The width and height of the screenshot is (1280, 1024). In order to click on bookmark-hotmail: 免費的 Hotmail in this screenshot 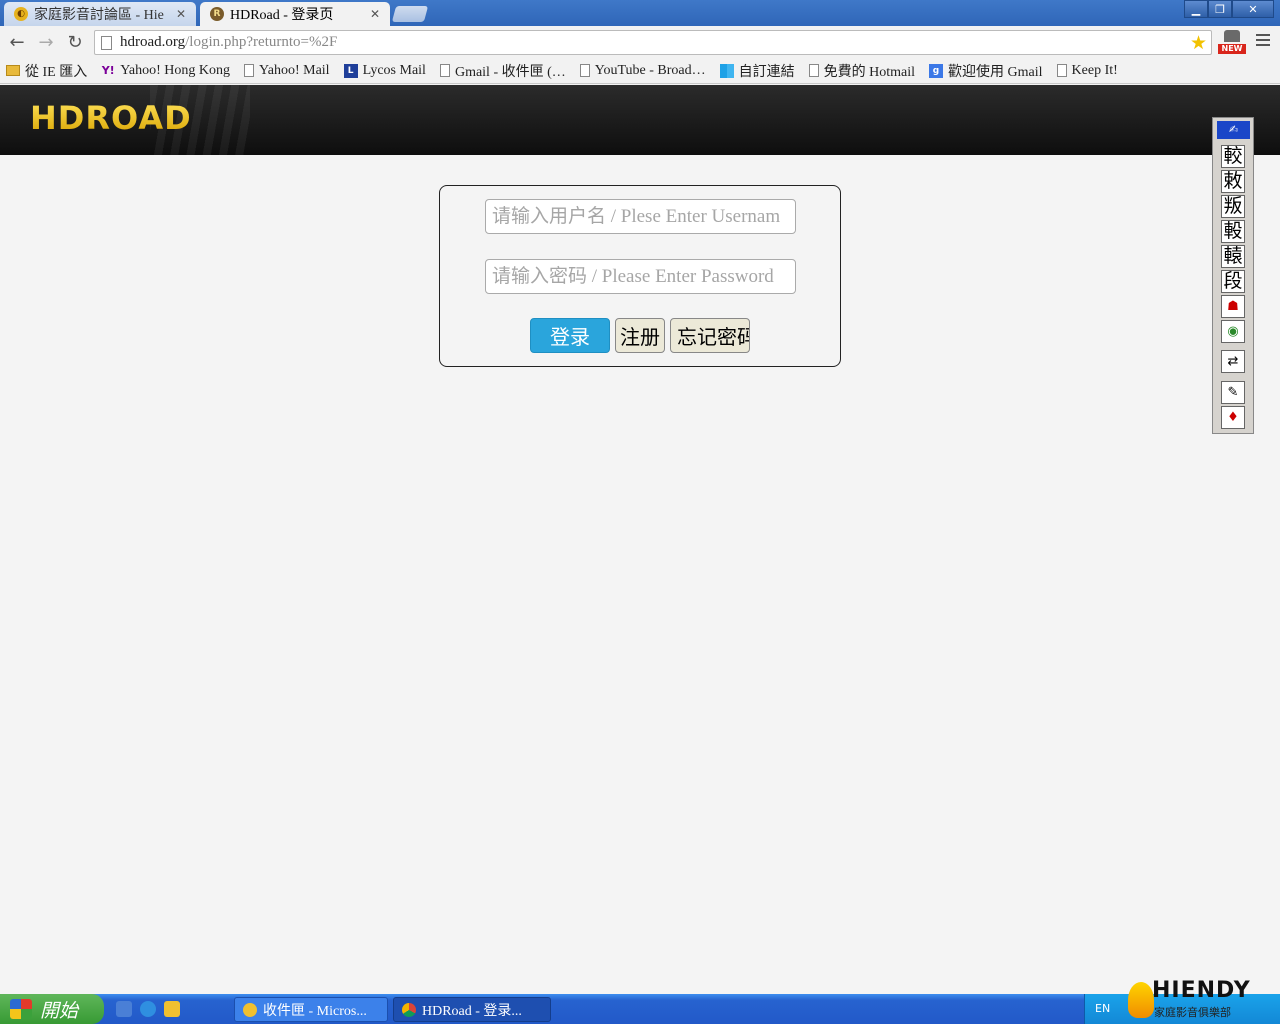, I will do `click(862, 71)`.